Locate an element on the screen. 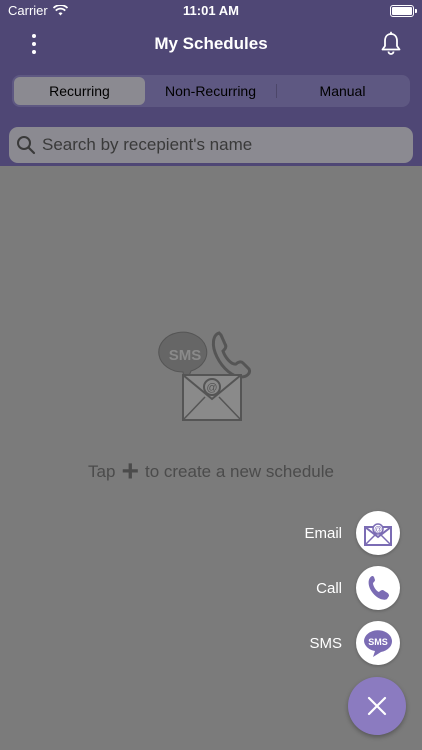 The height and width of the screenshot is (750, 422). fab-email-label: Email is located at coordinates (323, 533).